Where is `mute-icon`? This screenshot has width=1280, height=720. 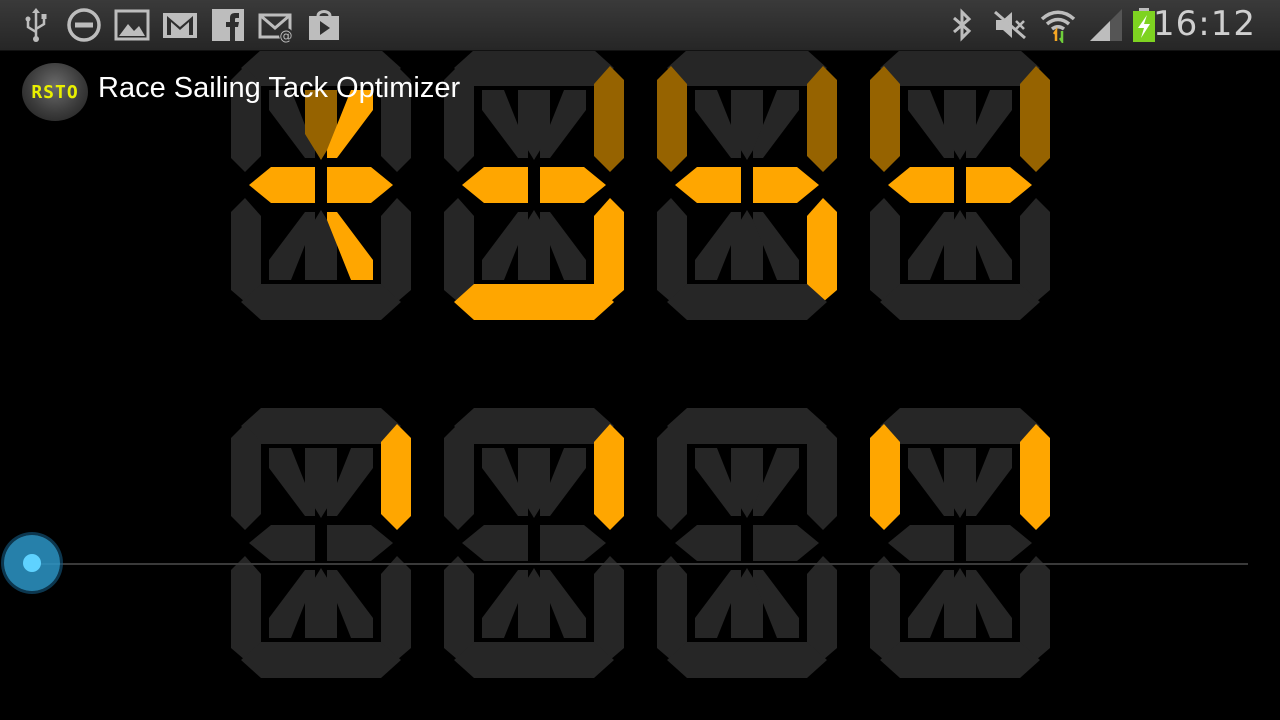
mute-icon is located at coordinates (1010, 25).